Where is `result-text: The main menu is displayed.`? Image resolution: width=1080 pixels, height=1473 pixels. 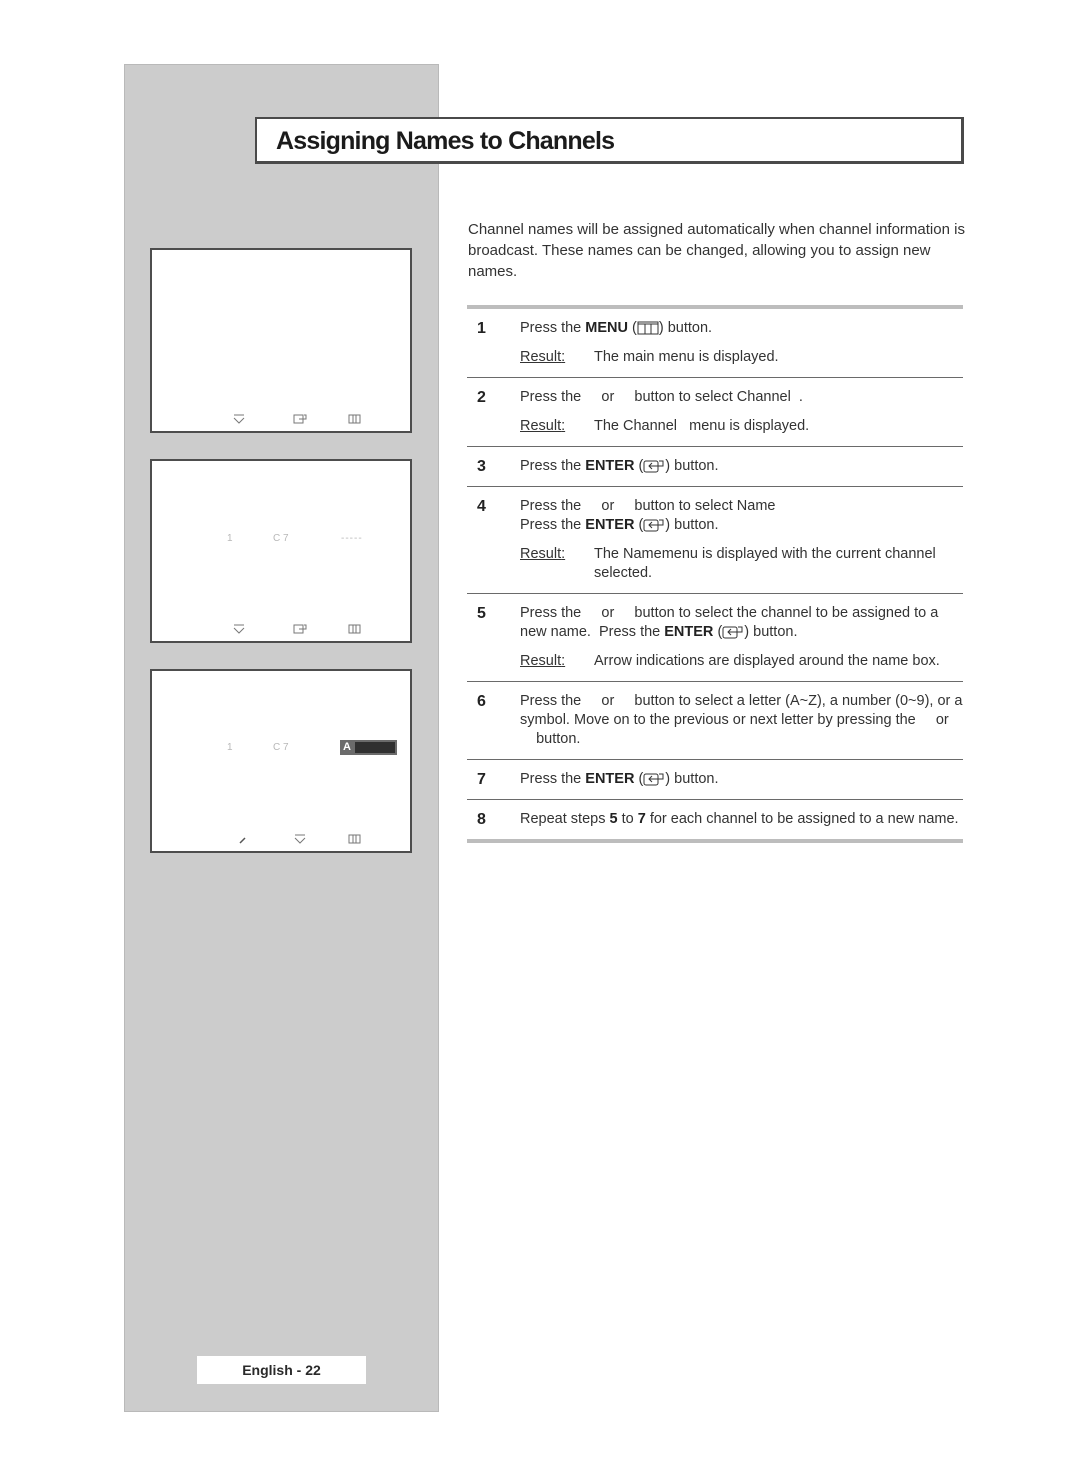
result-text: The main menu is displayed. is located at coordinates (686, 357).